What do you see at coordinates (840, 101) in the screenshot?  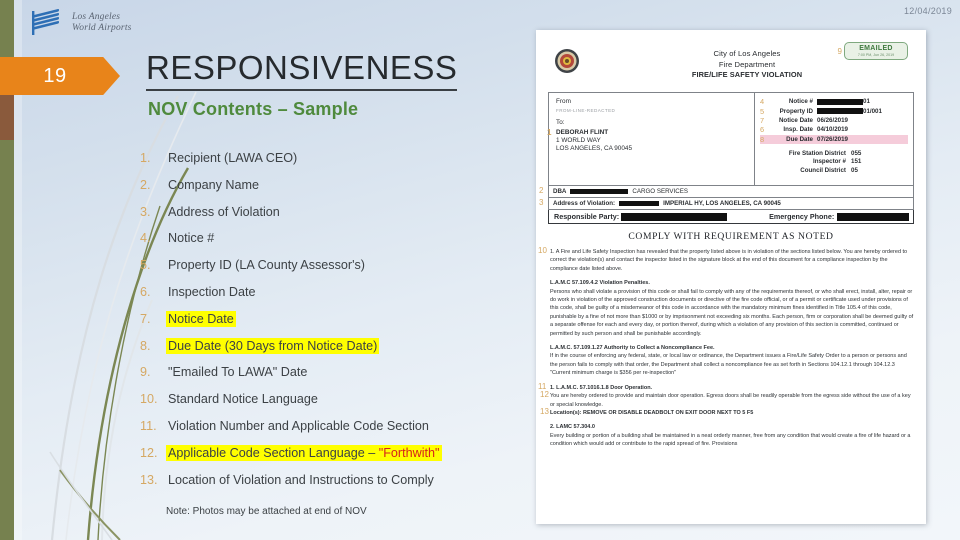 I see `notice-field-redaction` at bounding box center [840, 101].